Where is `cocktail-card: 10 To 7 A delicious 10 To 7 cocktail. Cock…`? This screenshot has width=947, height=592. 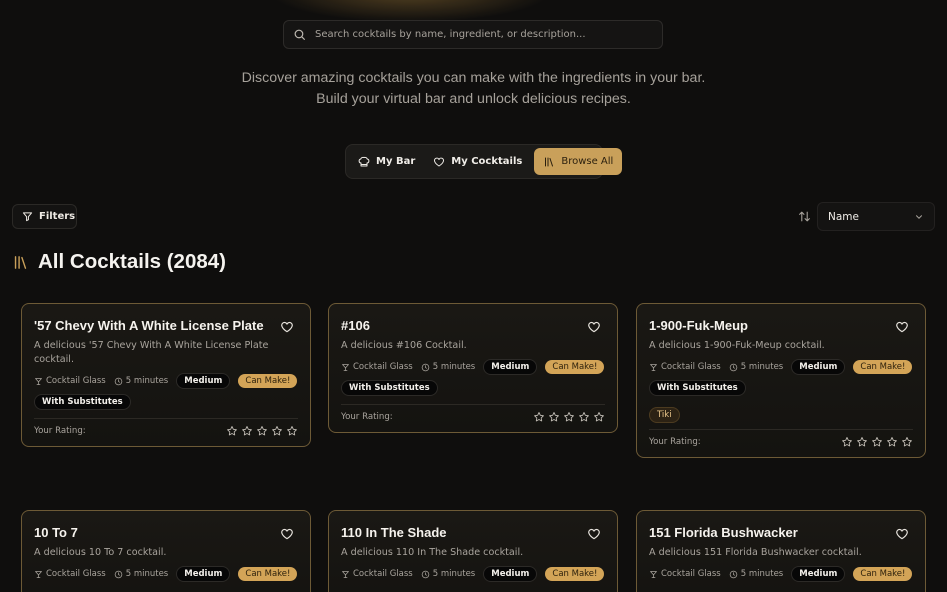
cocktail-card: 10 To 7 A delicious 10 To 7 cocktail. Cock… is located at coordinates (166, 551).